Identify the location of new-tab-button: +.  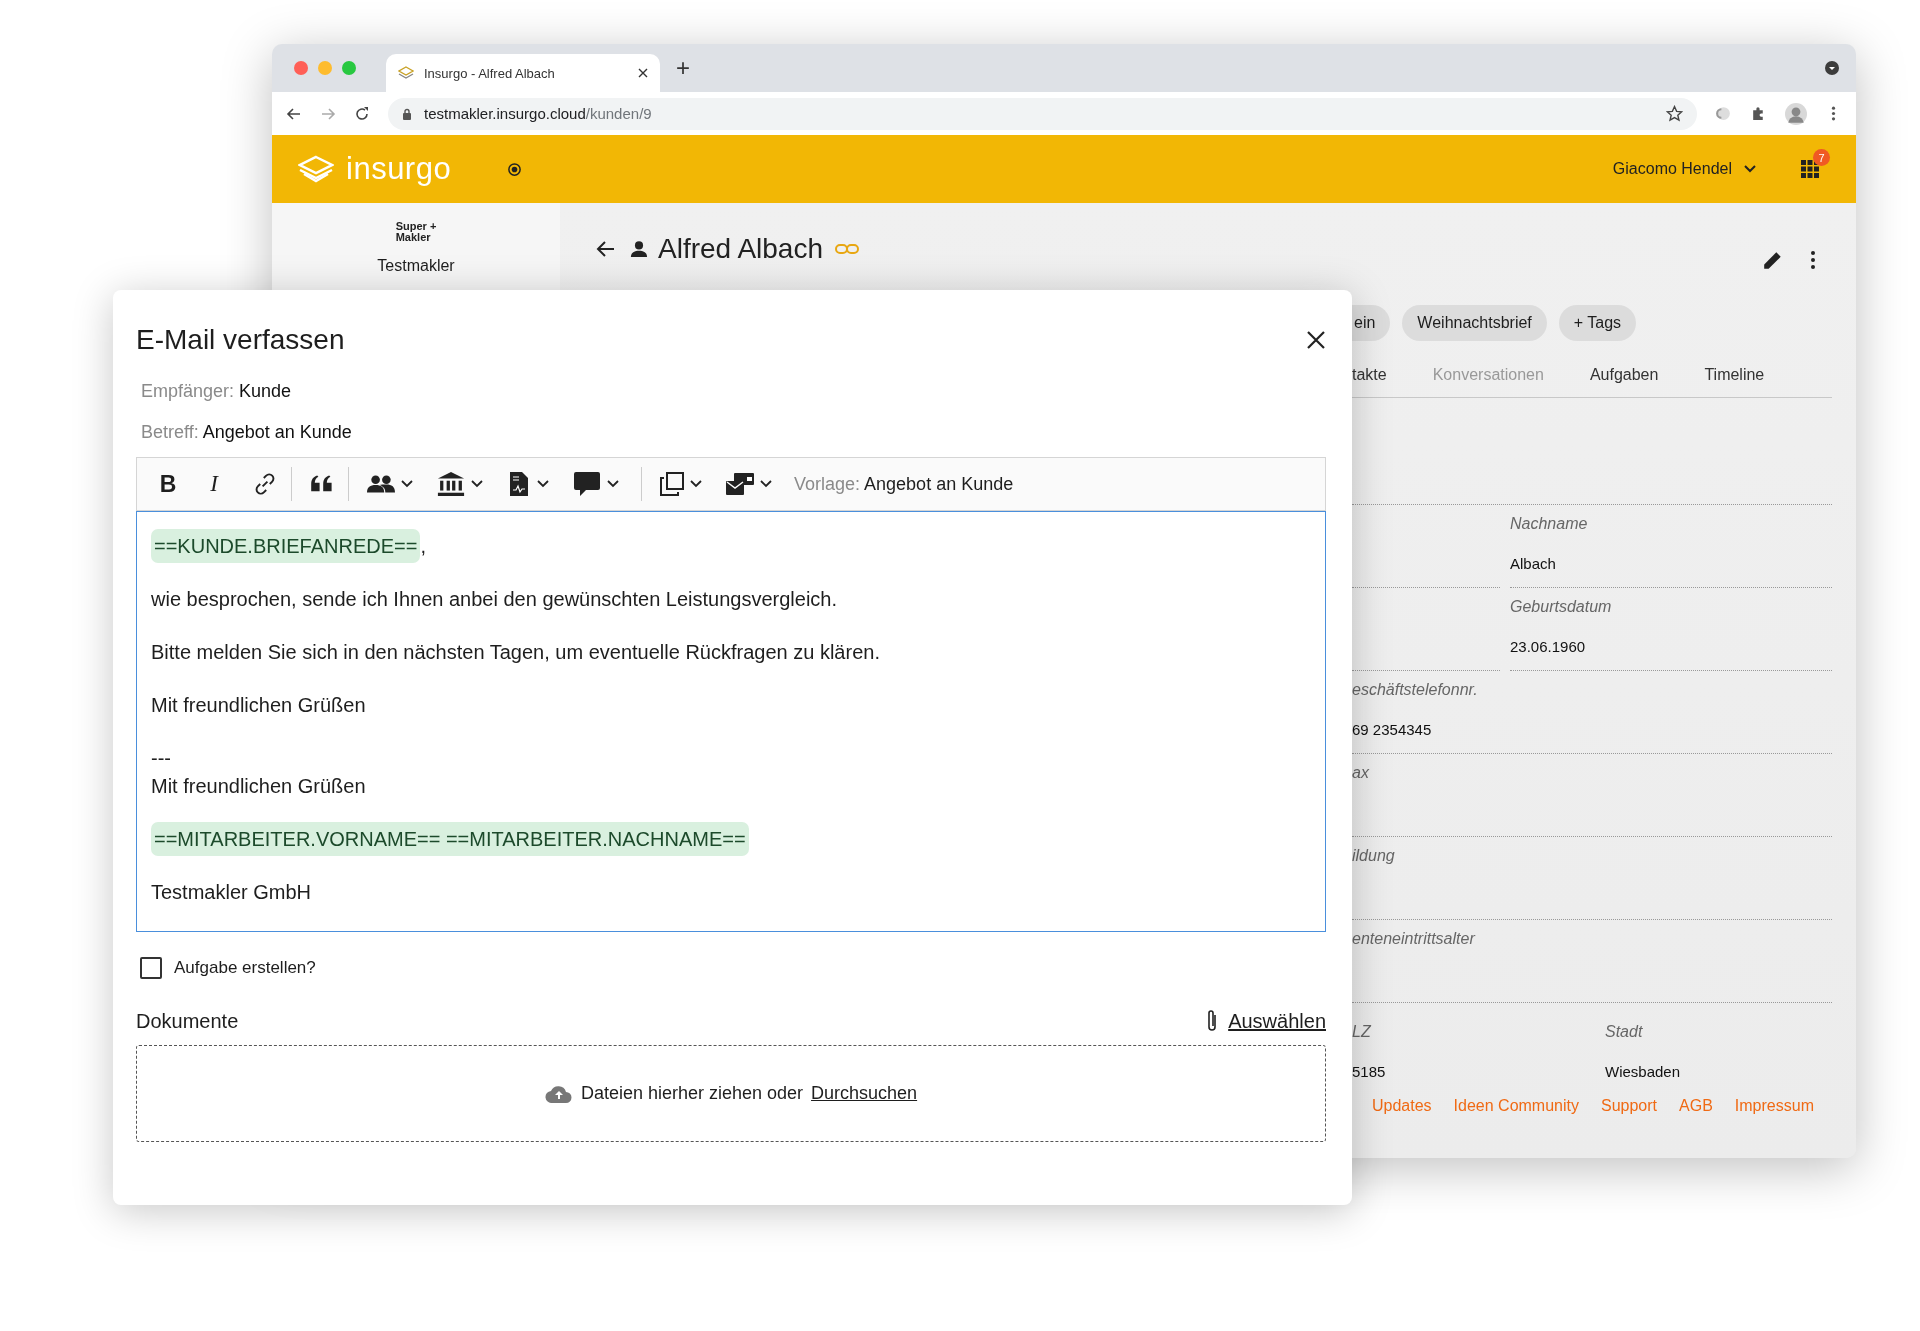
(683, 68).